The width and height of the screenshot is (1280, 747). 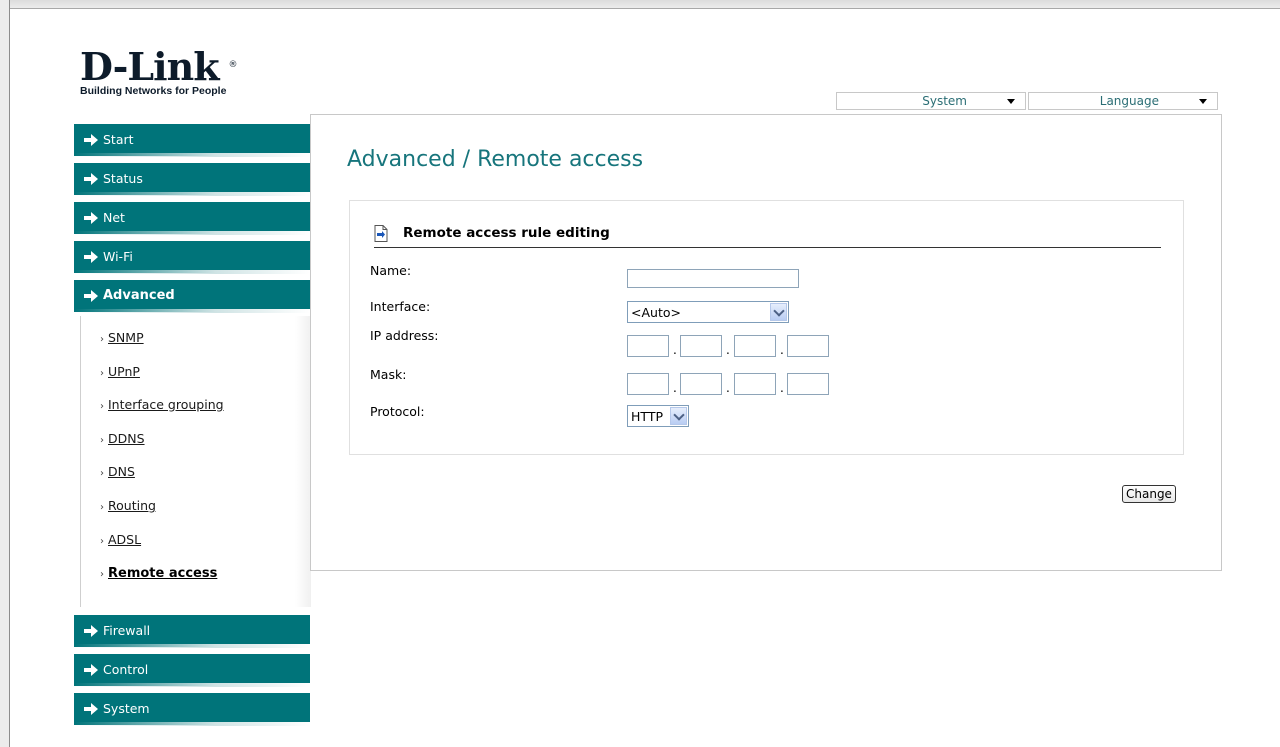 What do you see at coordinates (196, 479) in the screenshot?
I see `submenu-item-dns: › DNS` at bounding box center [196, 479].